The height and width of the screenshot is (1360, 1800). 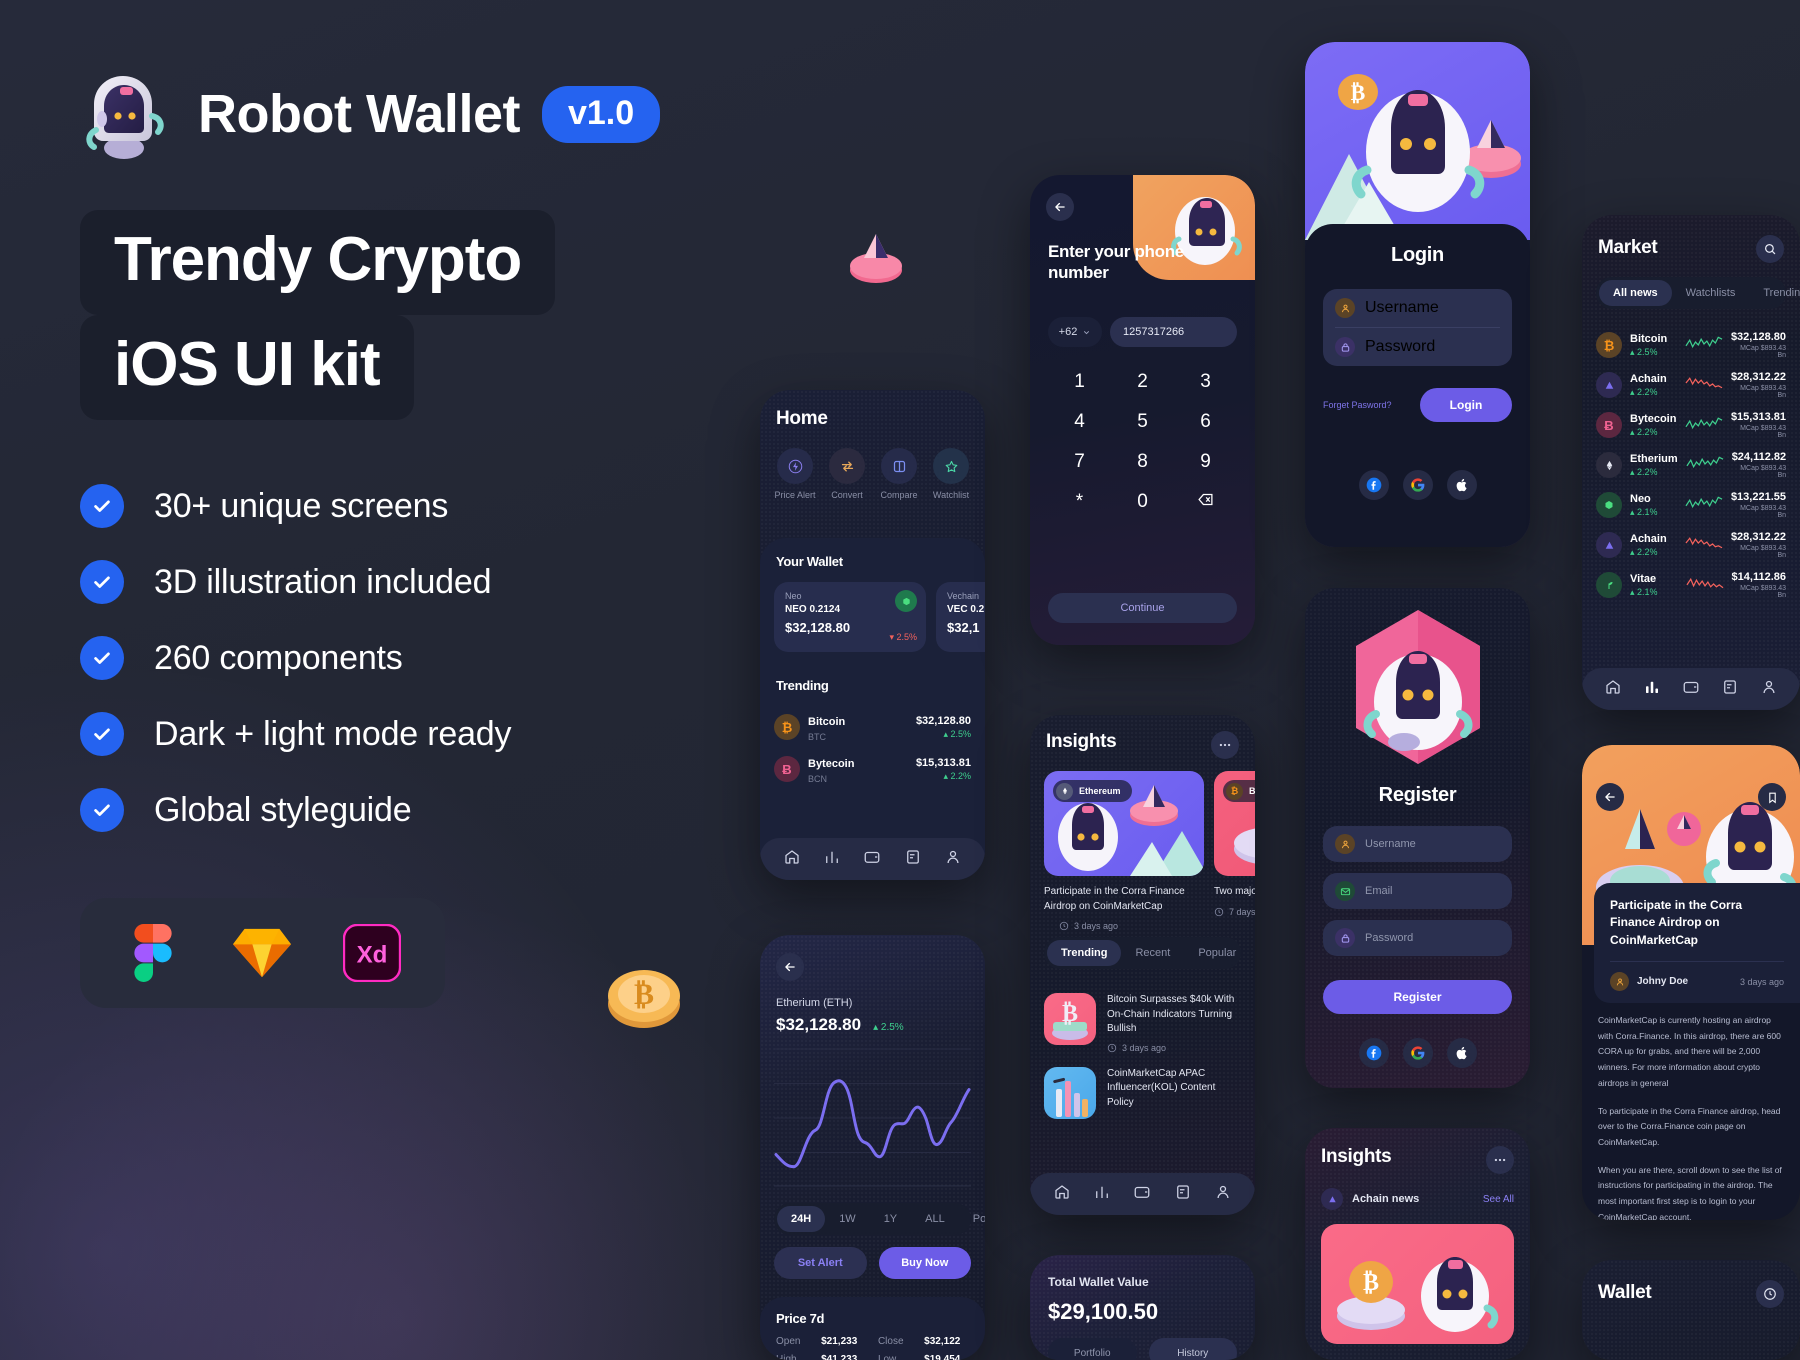 What do you see at coordinates (820, 1263) in the screenshot?
I see `set-alert-button: Set Alert` at bounding box center [820, 1263].